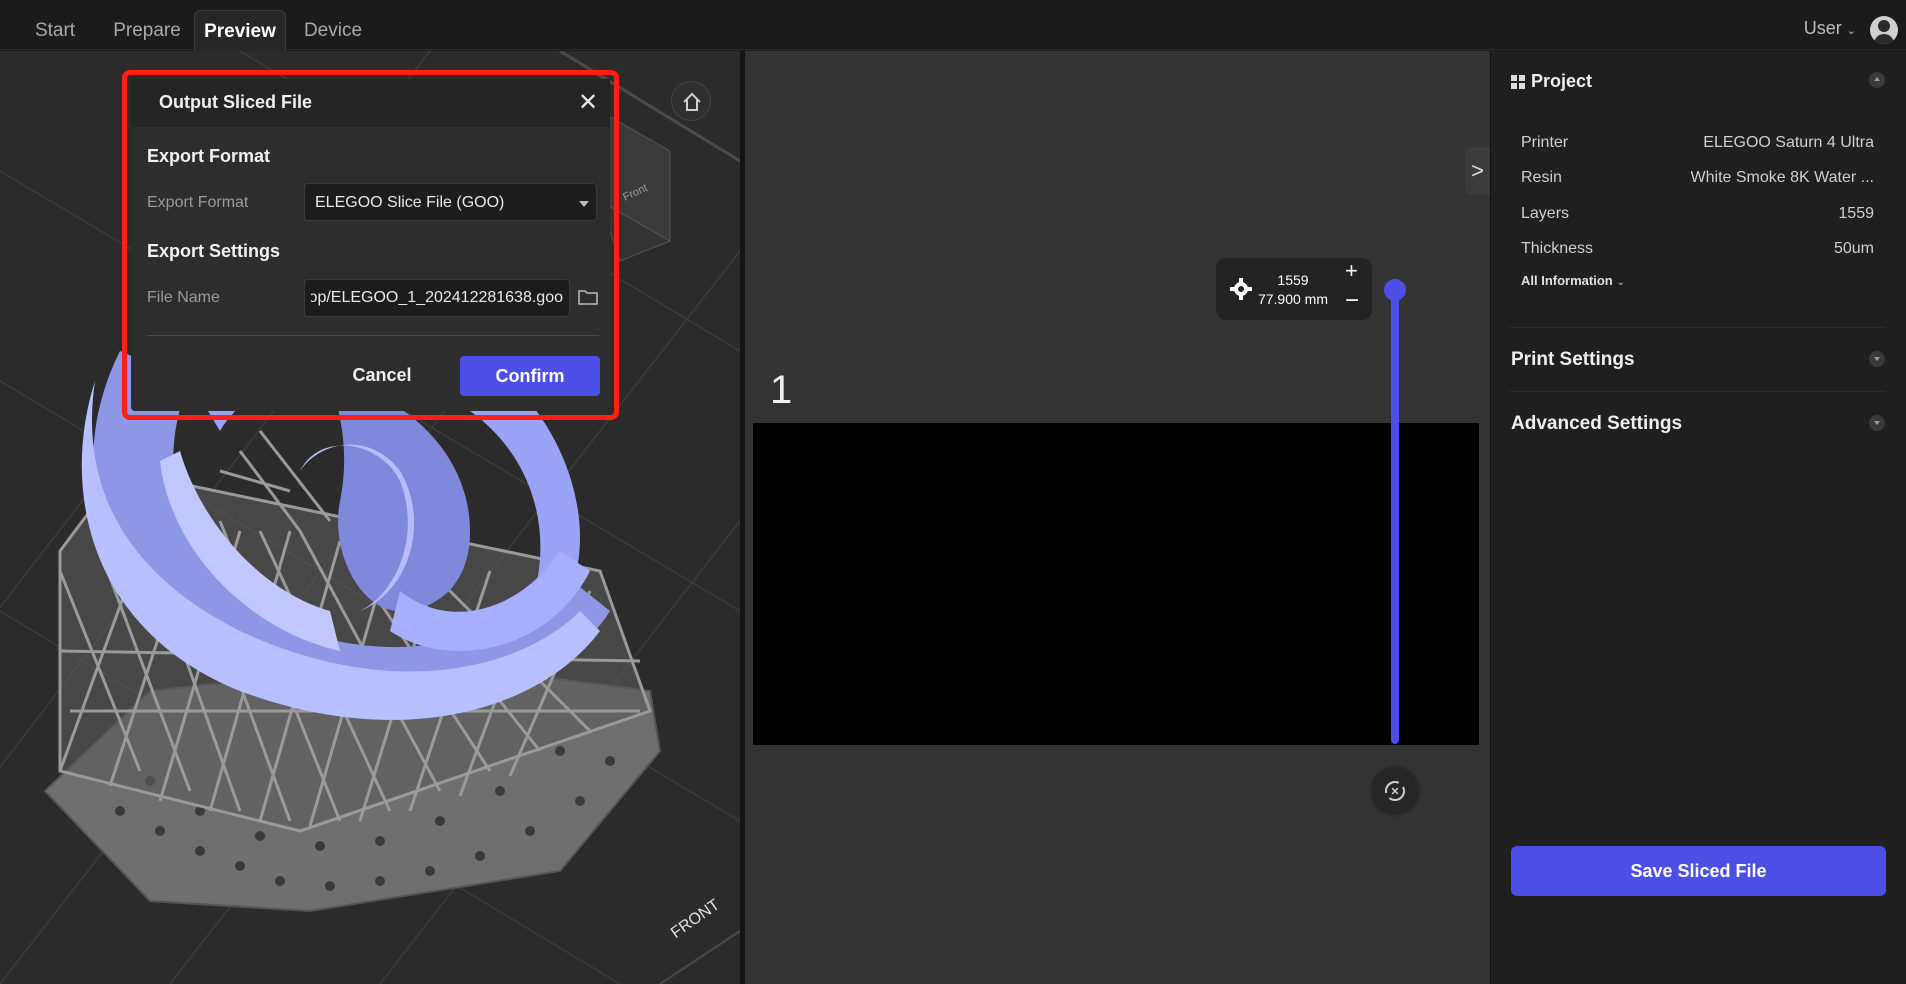 The image size is (1906, 984). I want to click on avatar, so click(1884, 30).